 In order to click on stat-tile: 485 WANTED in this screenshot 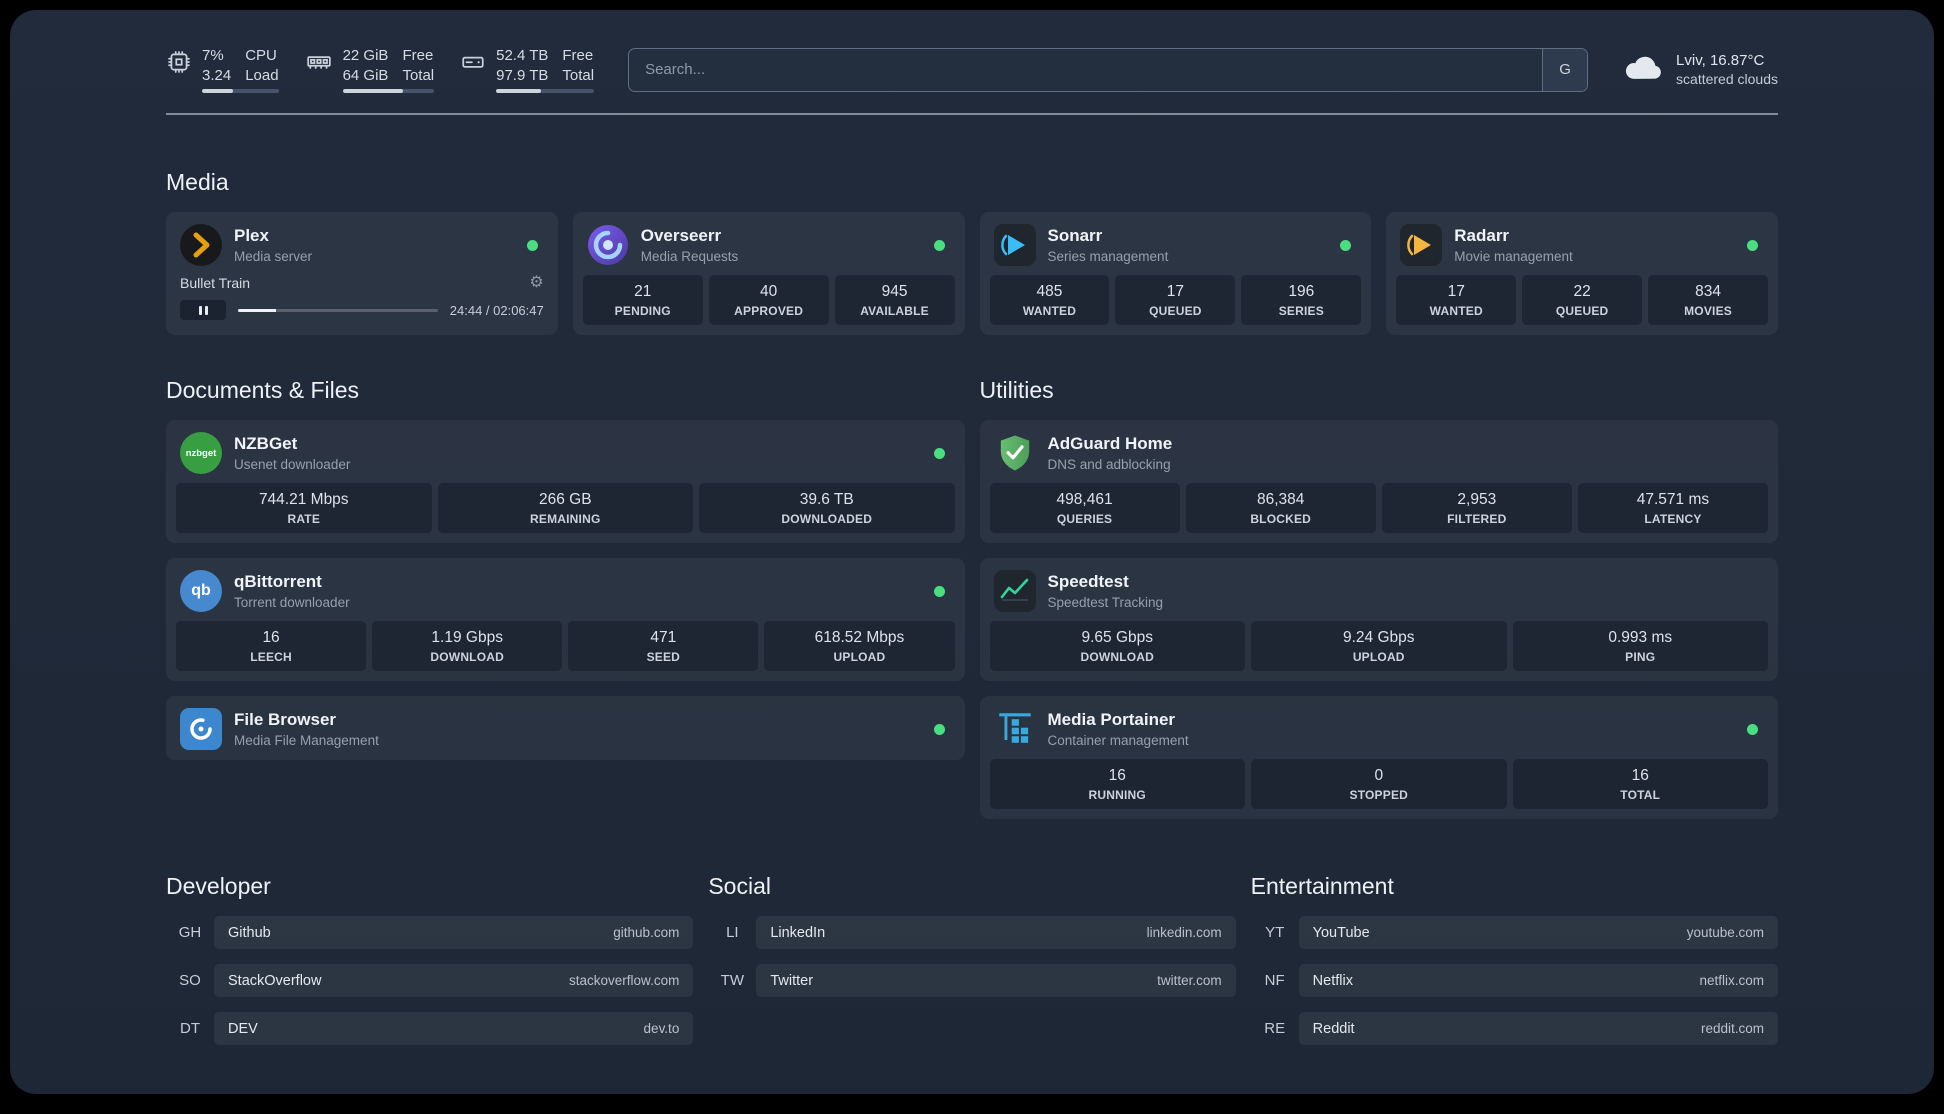, I will do `click(1049, 300)`.